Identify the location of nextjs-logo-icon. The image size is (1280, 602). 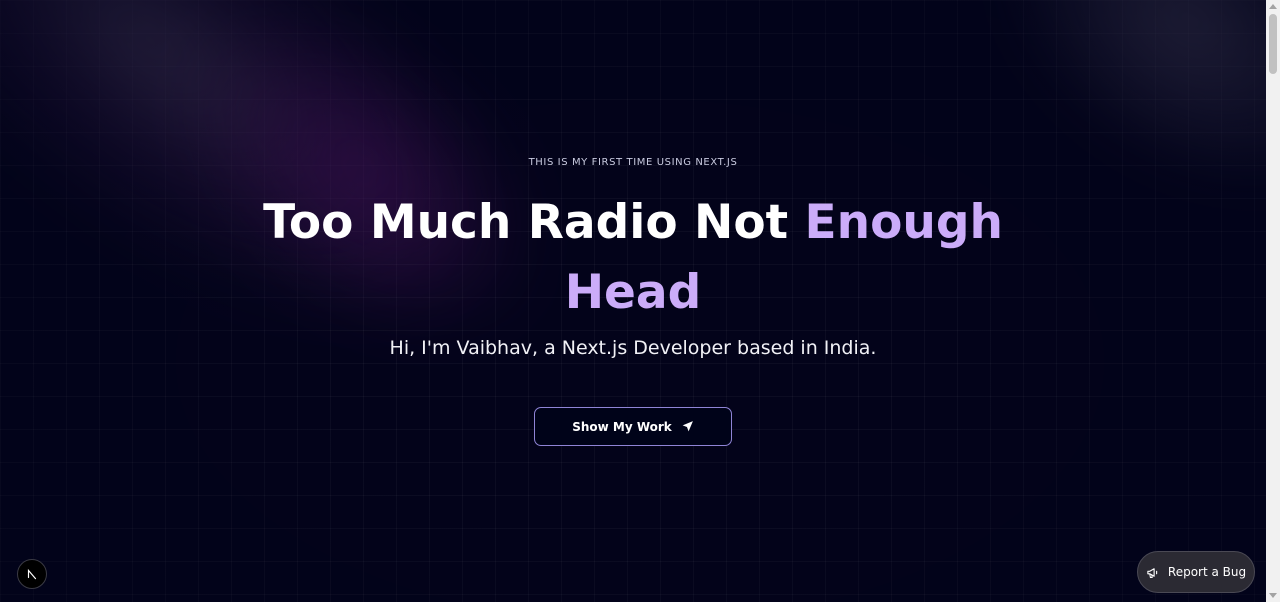
(32, 574).